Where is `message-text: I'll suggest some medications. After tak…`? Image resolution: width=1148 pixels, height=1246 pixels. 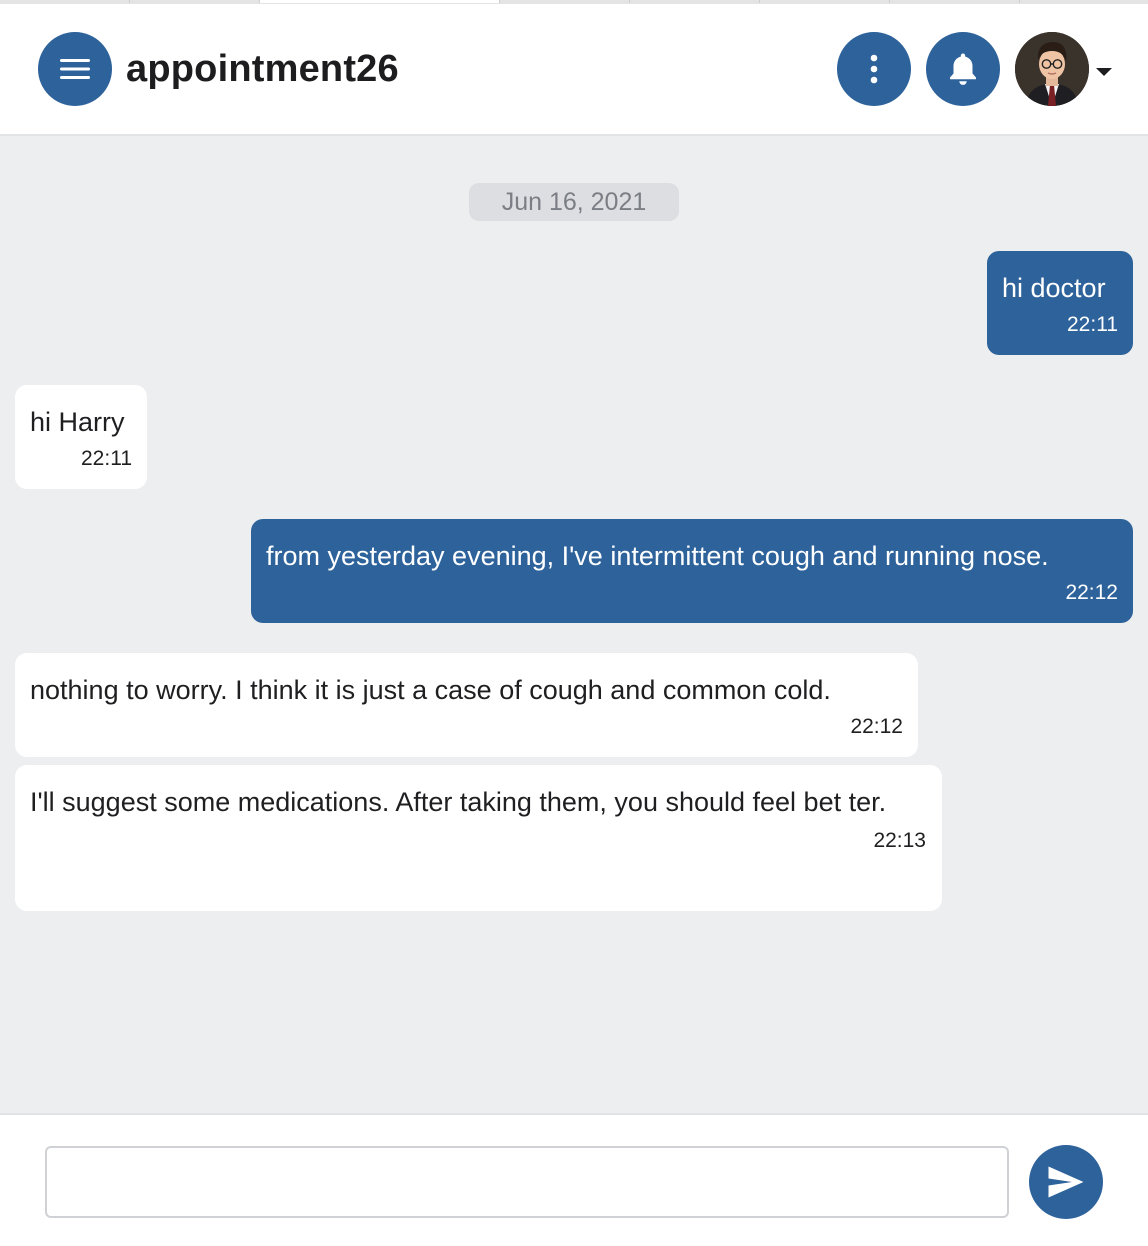 message-text: I'll suggest some medications. After tak… is located at coordinates (458, 802).